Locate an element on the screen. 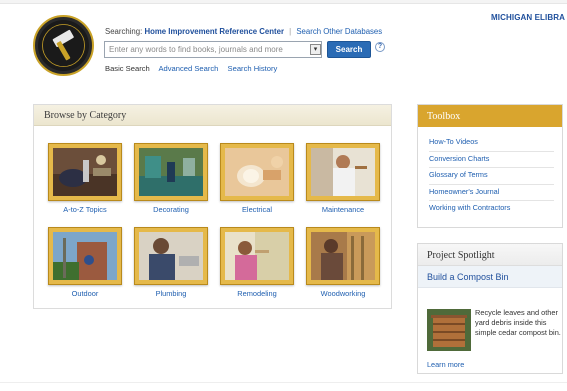  bottom-divider is located at coordinates (283, 382).